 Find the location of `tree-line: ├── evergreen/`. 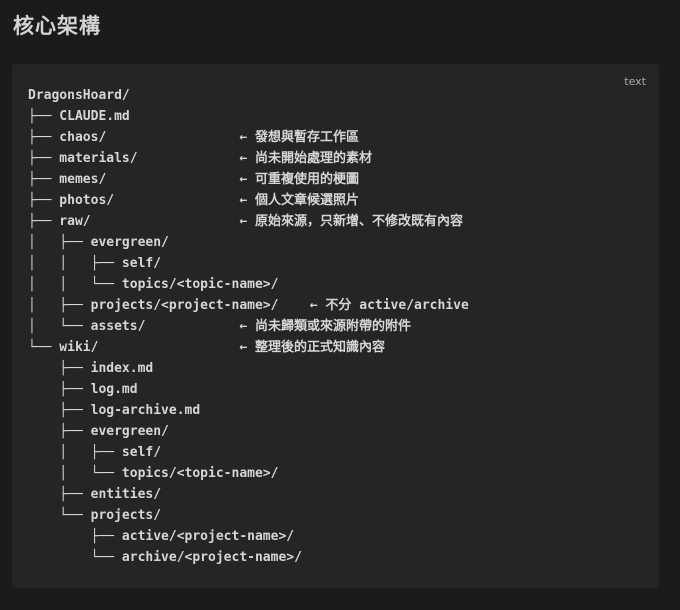

tree-line: ├── evergreen/ is located at coordinates (98, 431).